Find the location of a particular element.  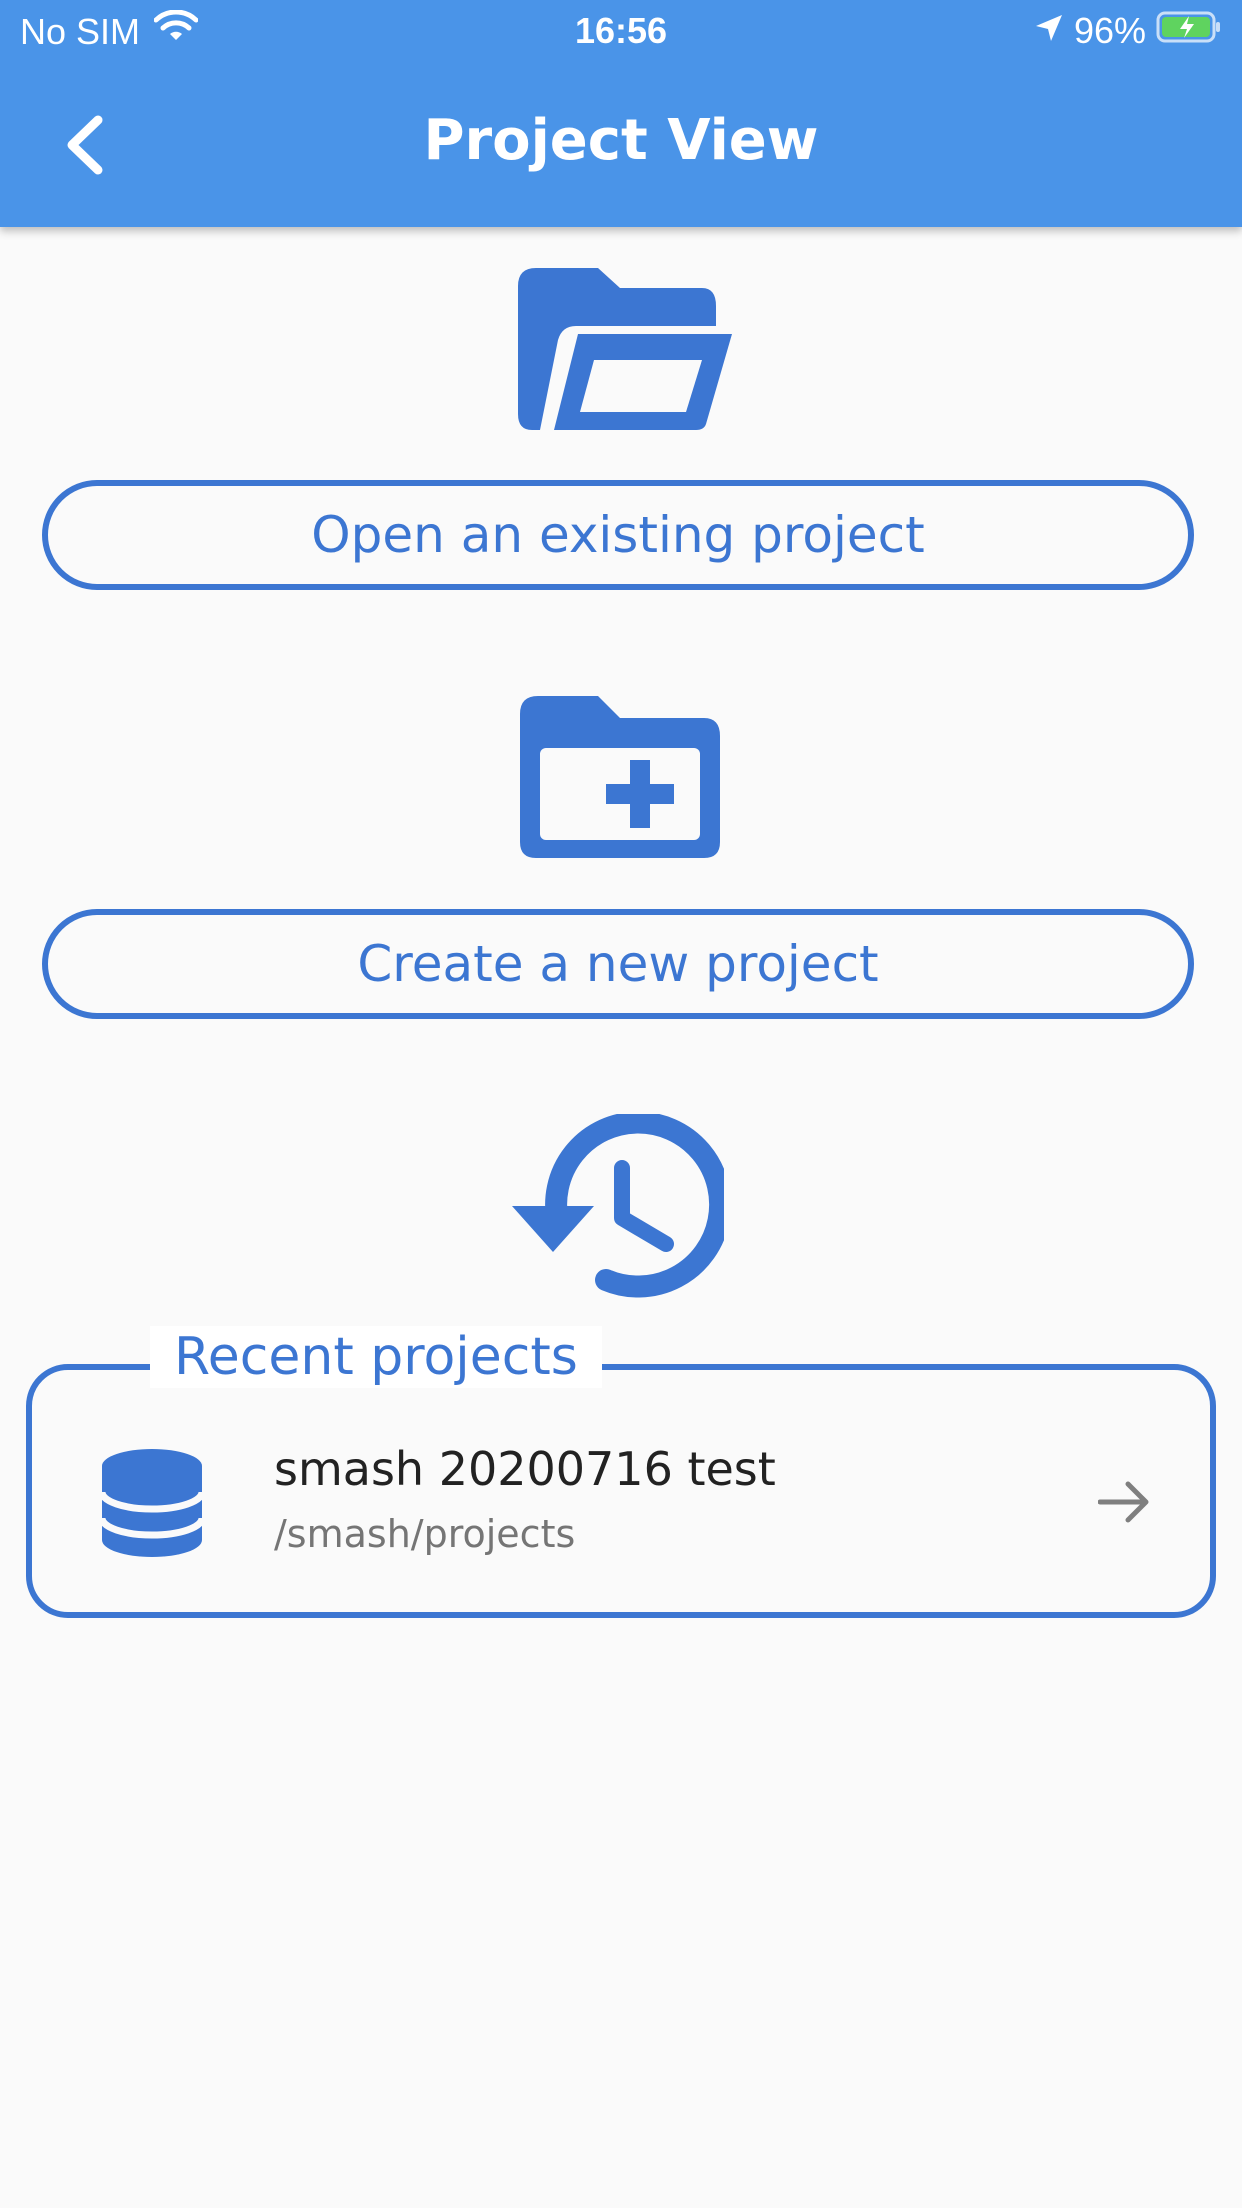

status-right: 96% is located at coordinates (1128, 31).